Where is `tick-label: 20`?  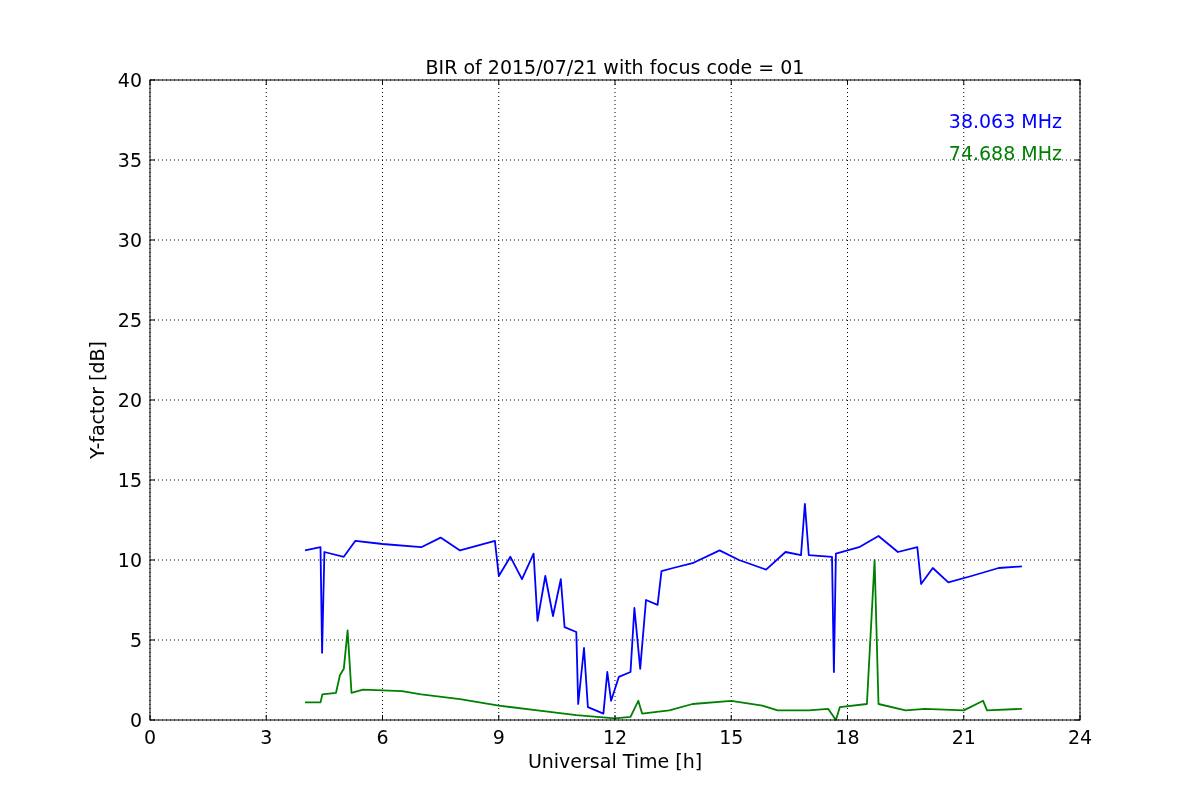 tick-label: 20 is located at coordinates (129, 400).